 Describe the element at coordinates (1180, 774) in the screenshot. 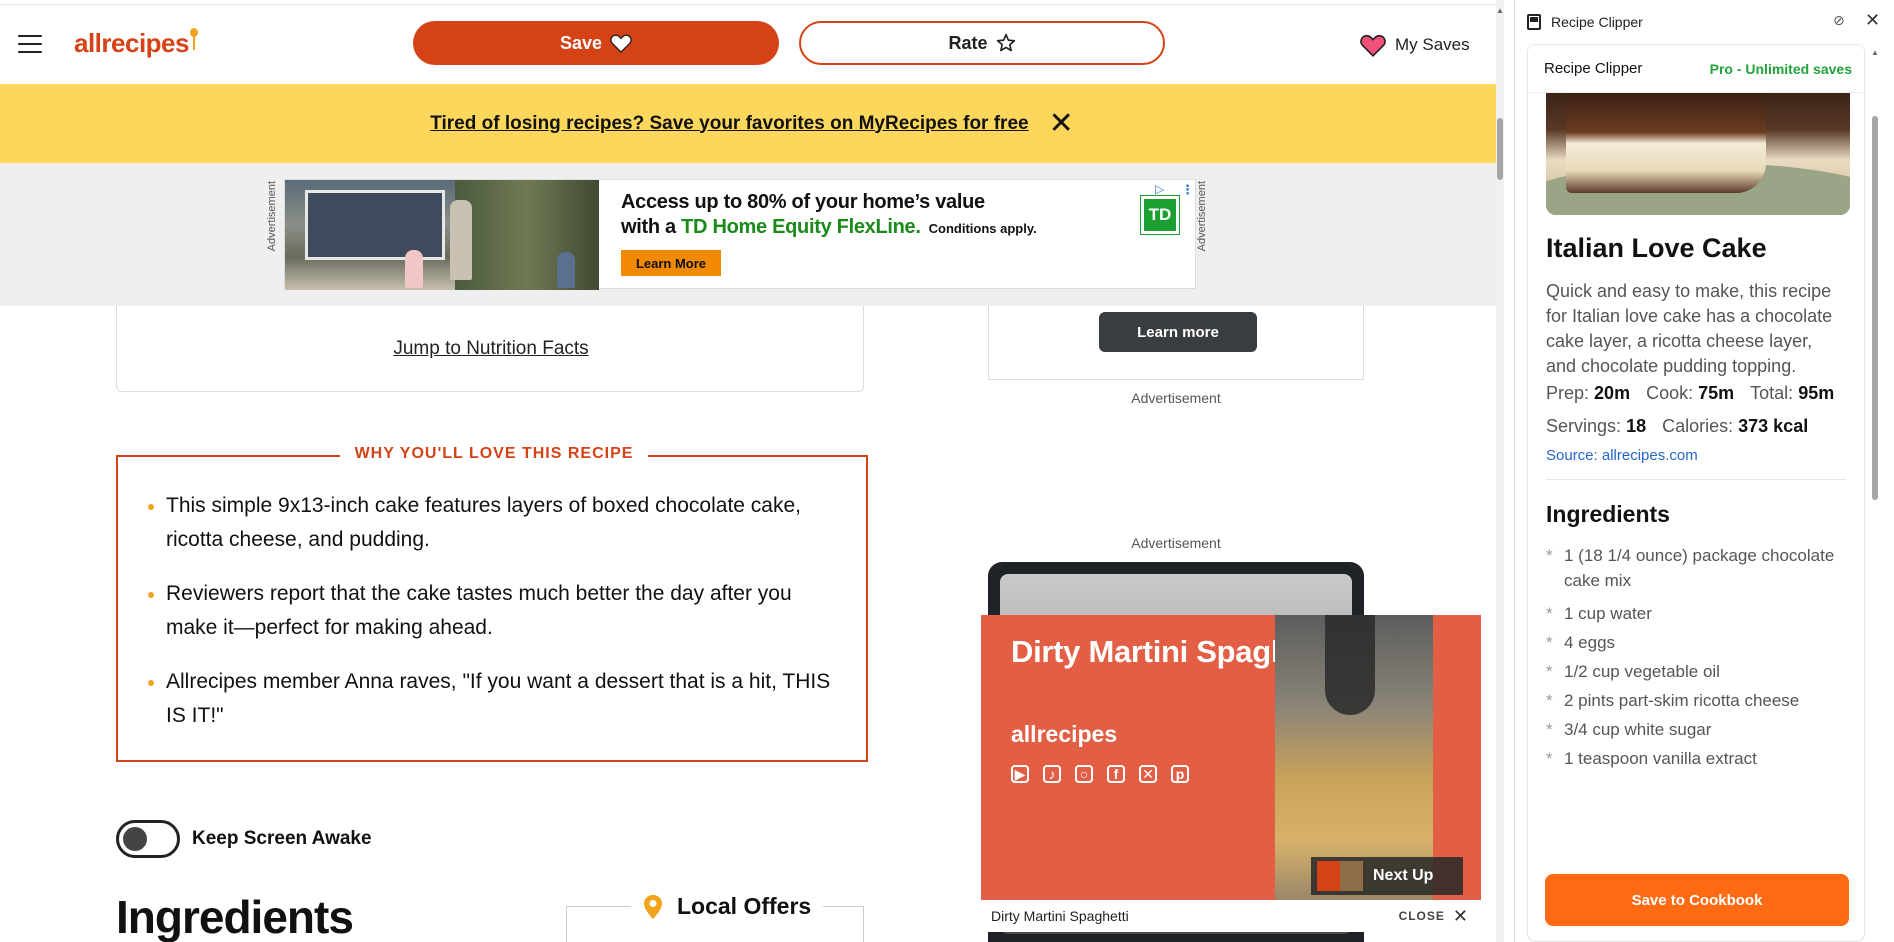

I see `pinterest-icon: p` at that location.